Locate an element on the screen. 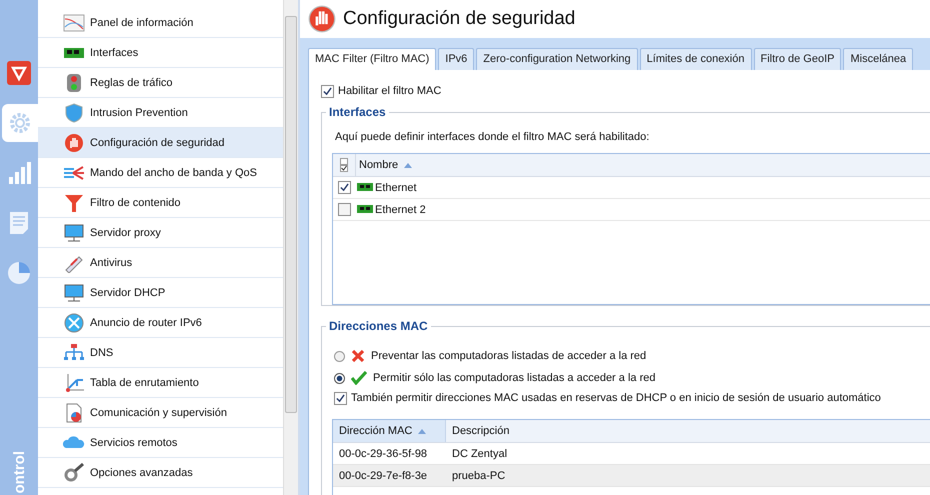 The height and width of the screenshot is (495, 930). table-cell-text: 00-0c-29-7e-f8-3e is located at coordinates (383, 476).